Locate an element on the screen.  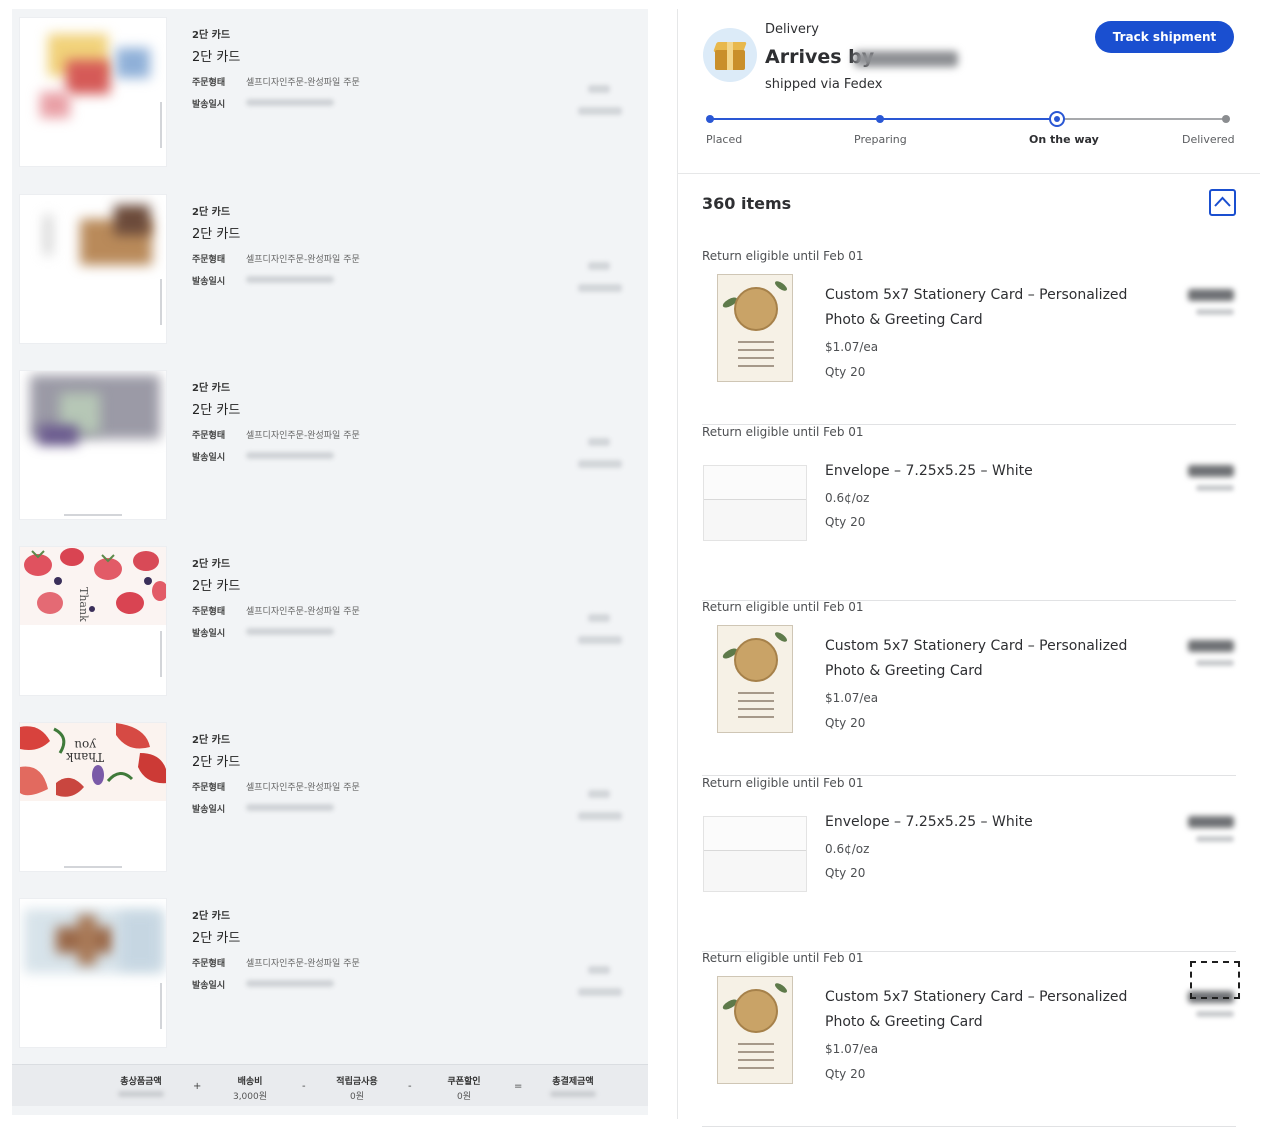
shipping-fee: 배송비 3,000원 is located at coordinates (250, 1089).